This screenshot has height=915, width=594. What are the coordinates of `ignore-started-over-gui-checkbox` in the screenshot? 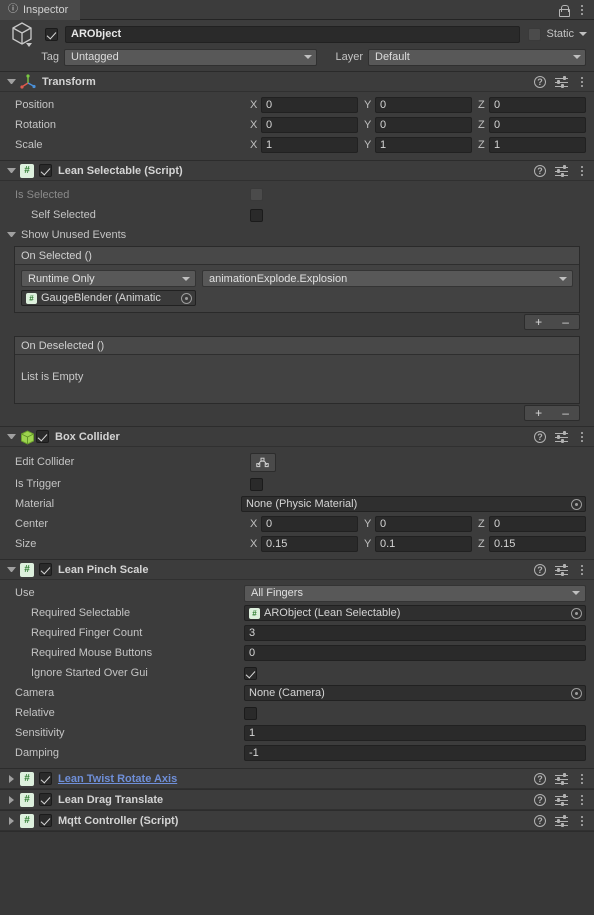 It's located at (250, 673).